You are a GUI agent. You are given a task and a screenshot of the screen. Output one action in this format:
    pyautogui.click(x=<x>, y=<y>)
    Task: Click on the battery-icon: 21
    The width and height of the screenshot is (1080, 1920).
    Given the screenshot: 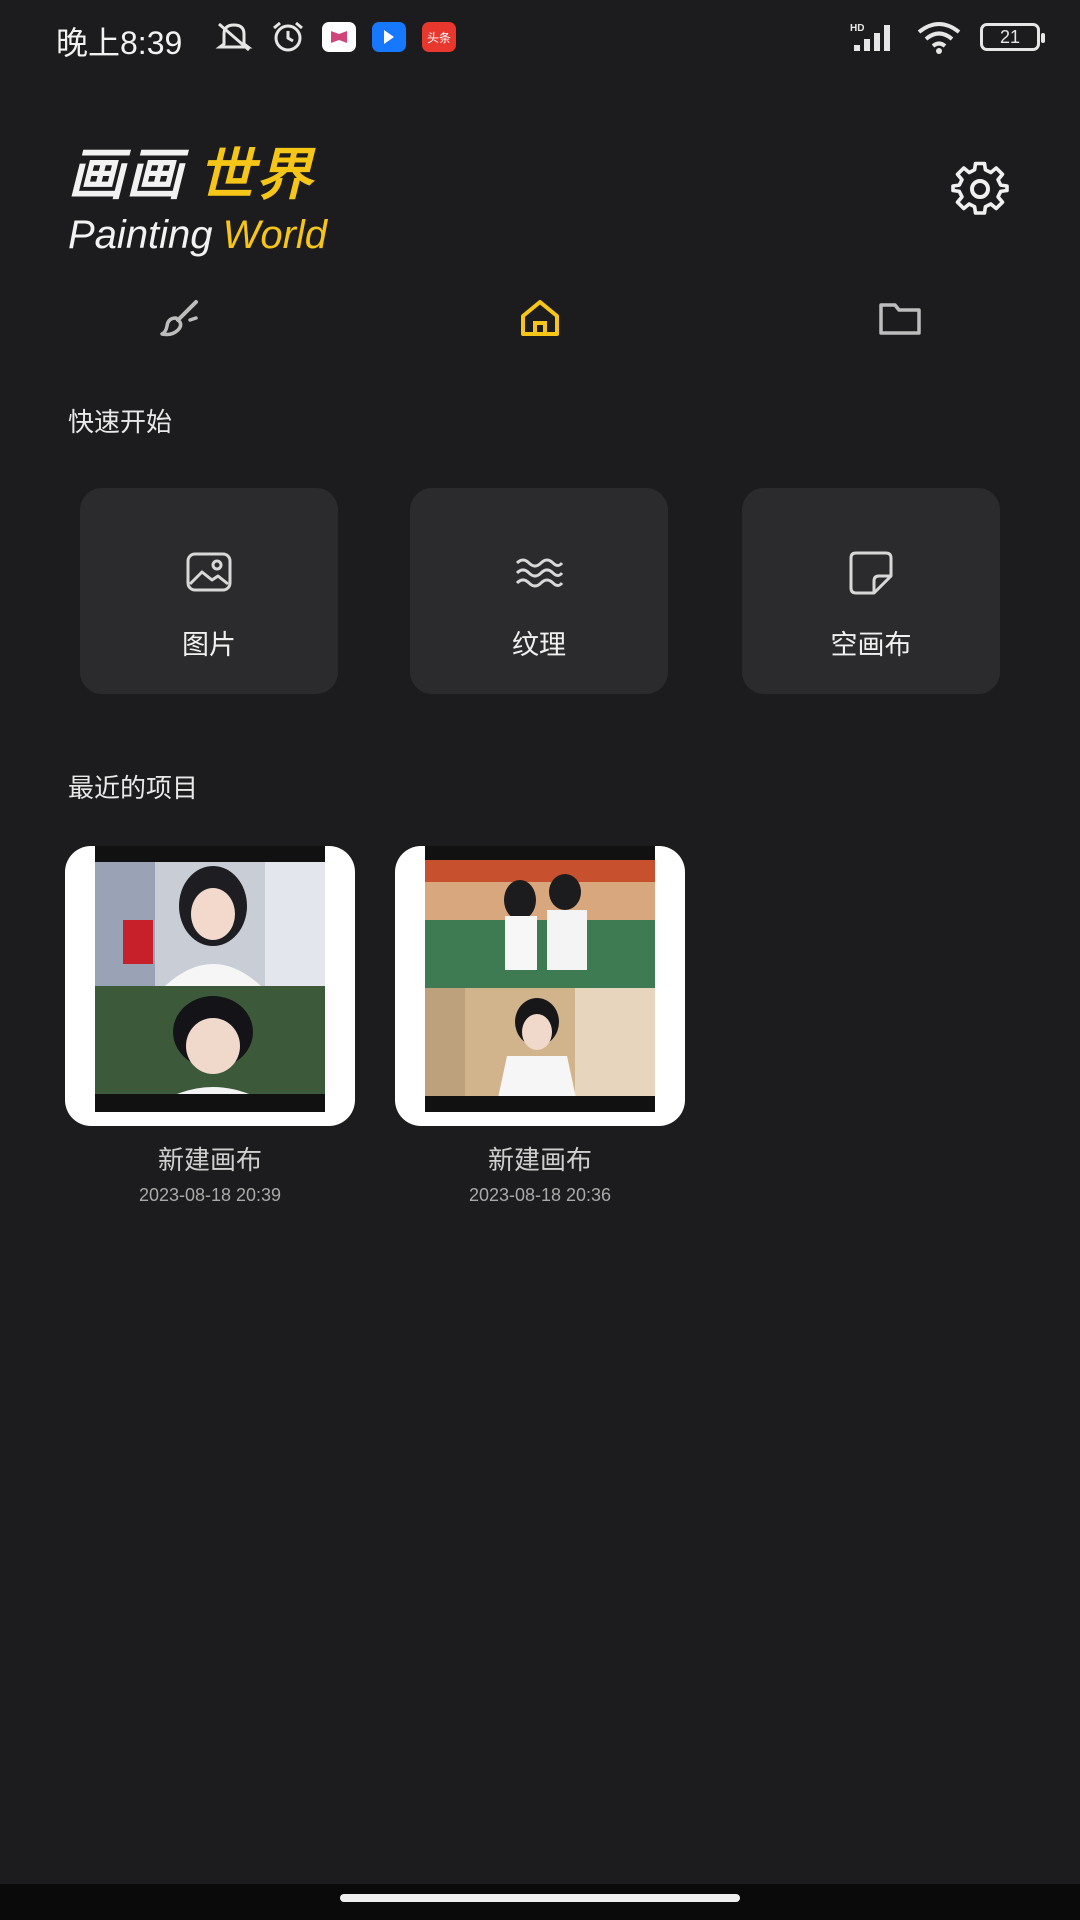 What is the action you would take?
    pyautogui.click(x=1012, y=37)
    